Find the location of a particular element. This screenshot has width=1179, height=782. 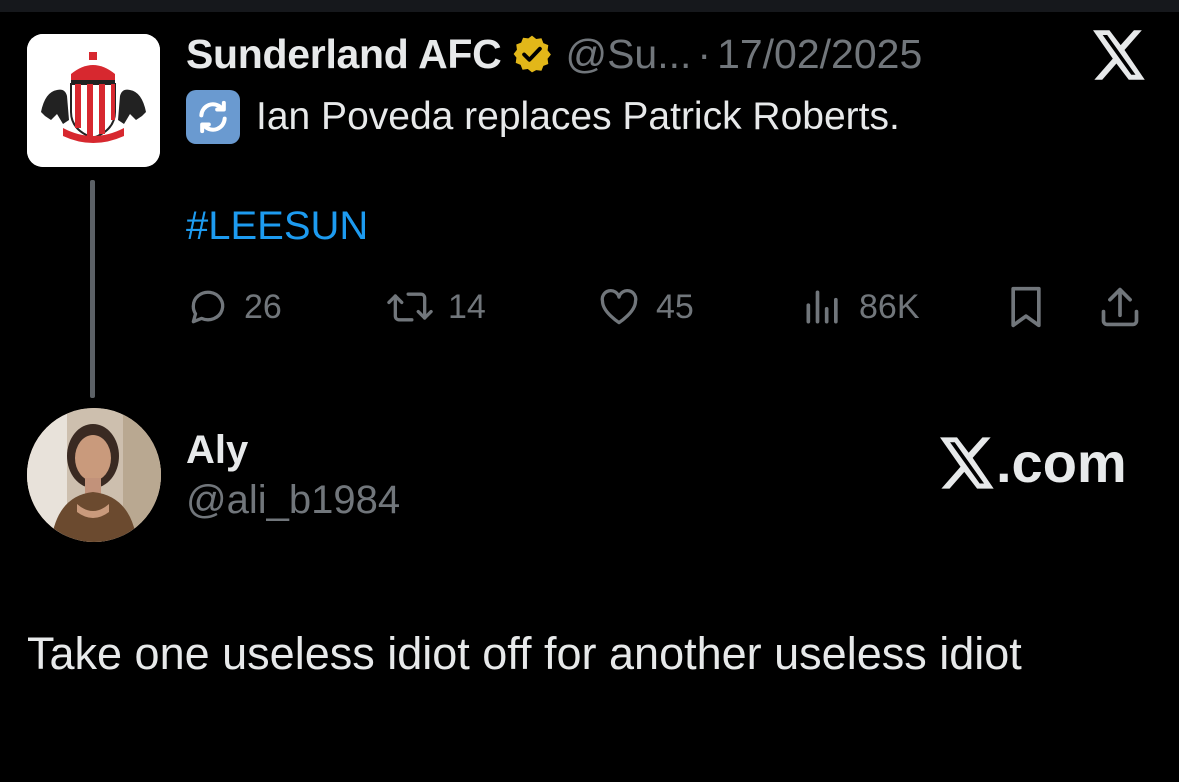

display-name: Sunderland AFC is located at coordinates (344, 54).